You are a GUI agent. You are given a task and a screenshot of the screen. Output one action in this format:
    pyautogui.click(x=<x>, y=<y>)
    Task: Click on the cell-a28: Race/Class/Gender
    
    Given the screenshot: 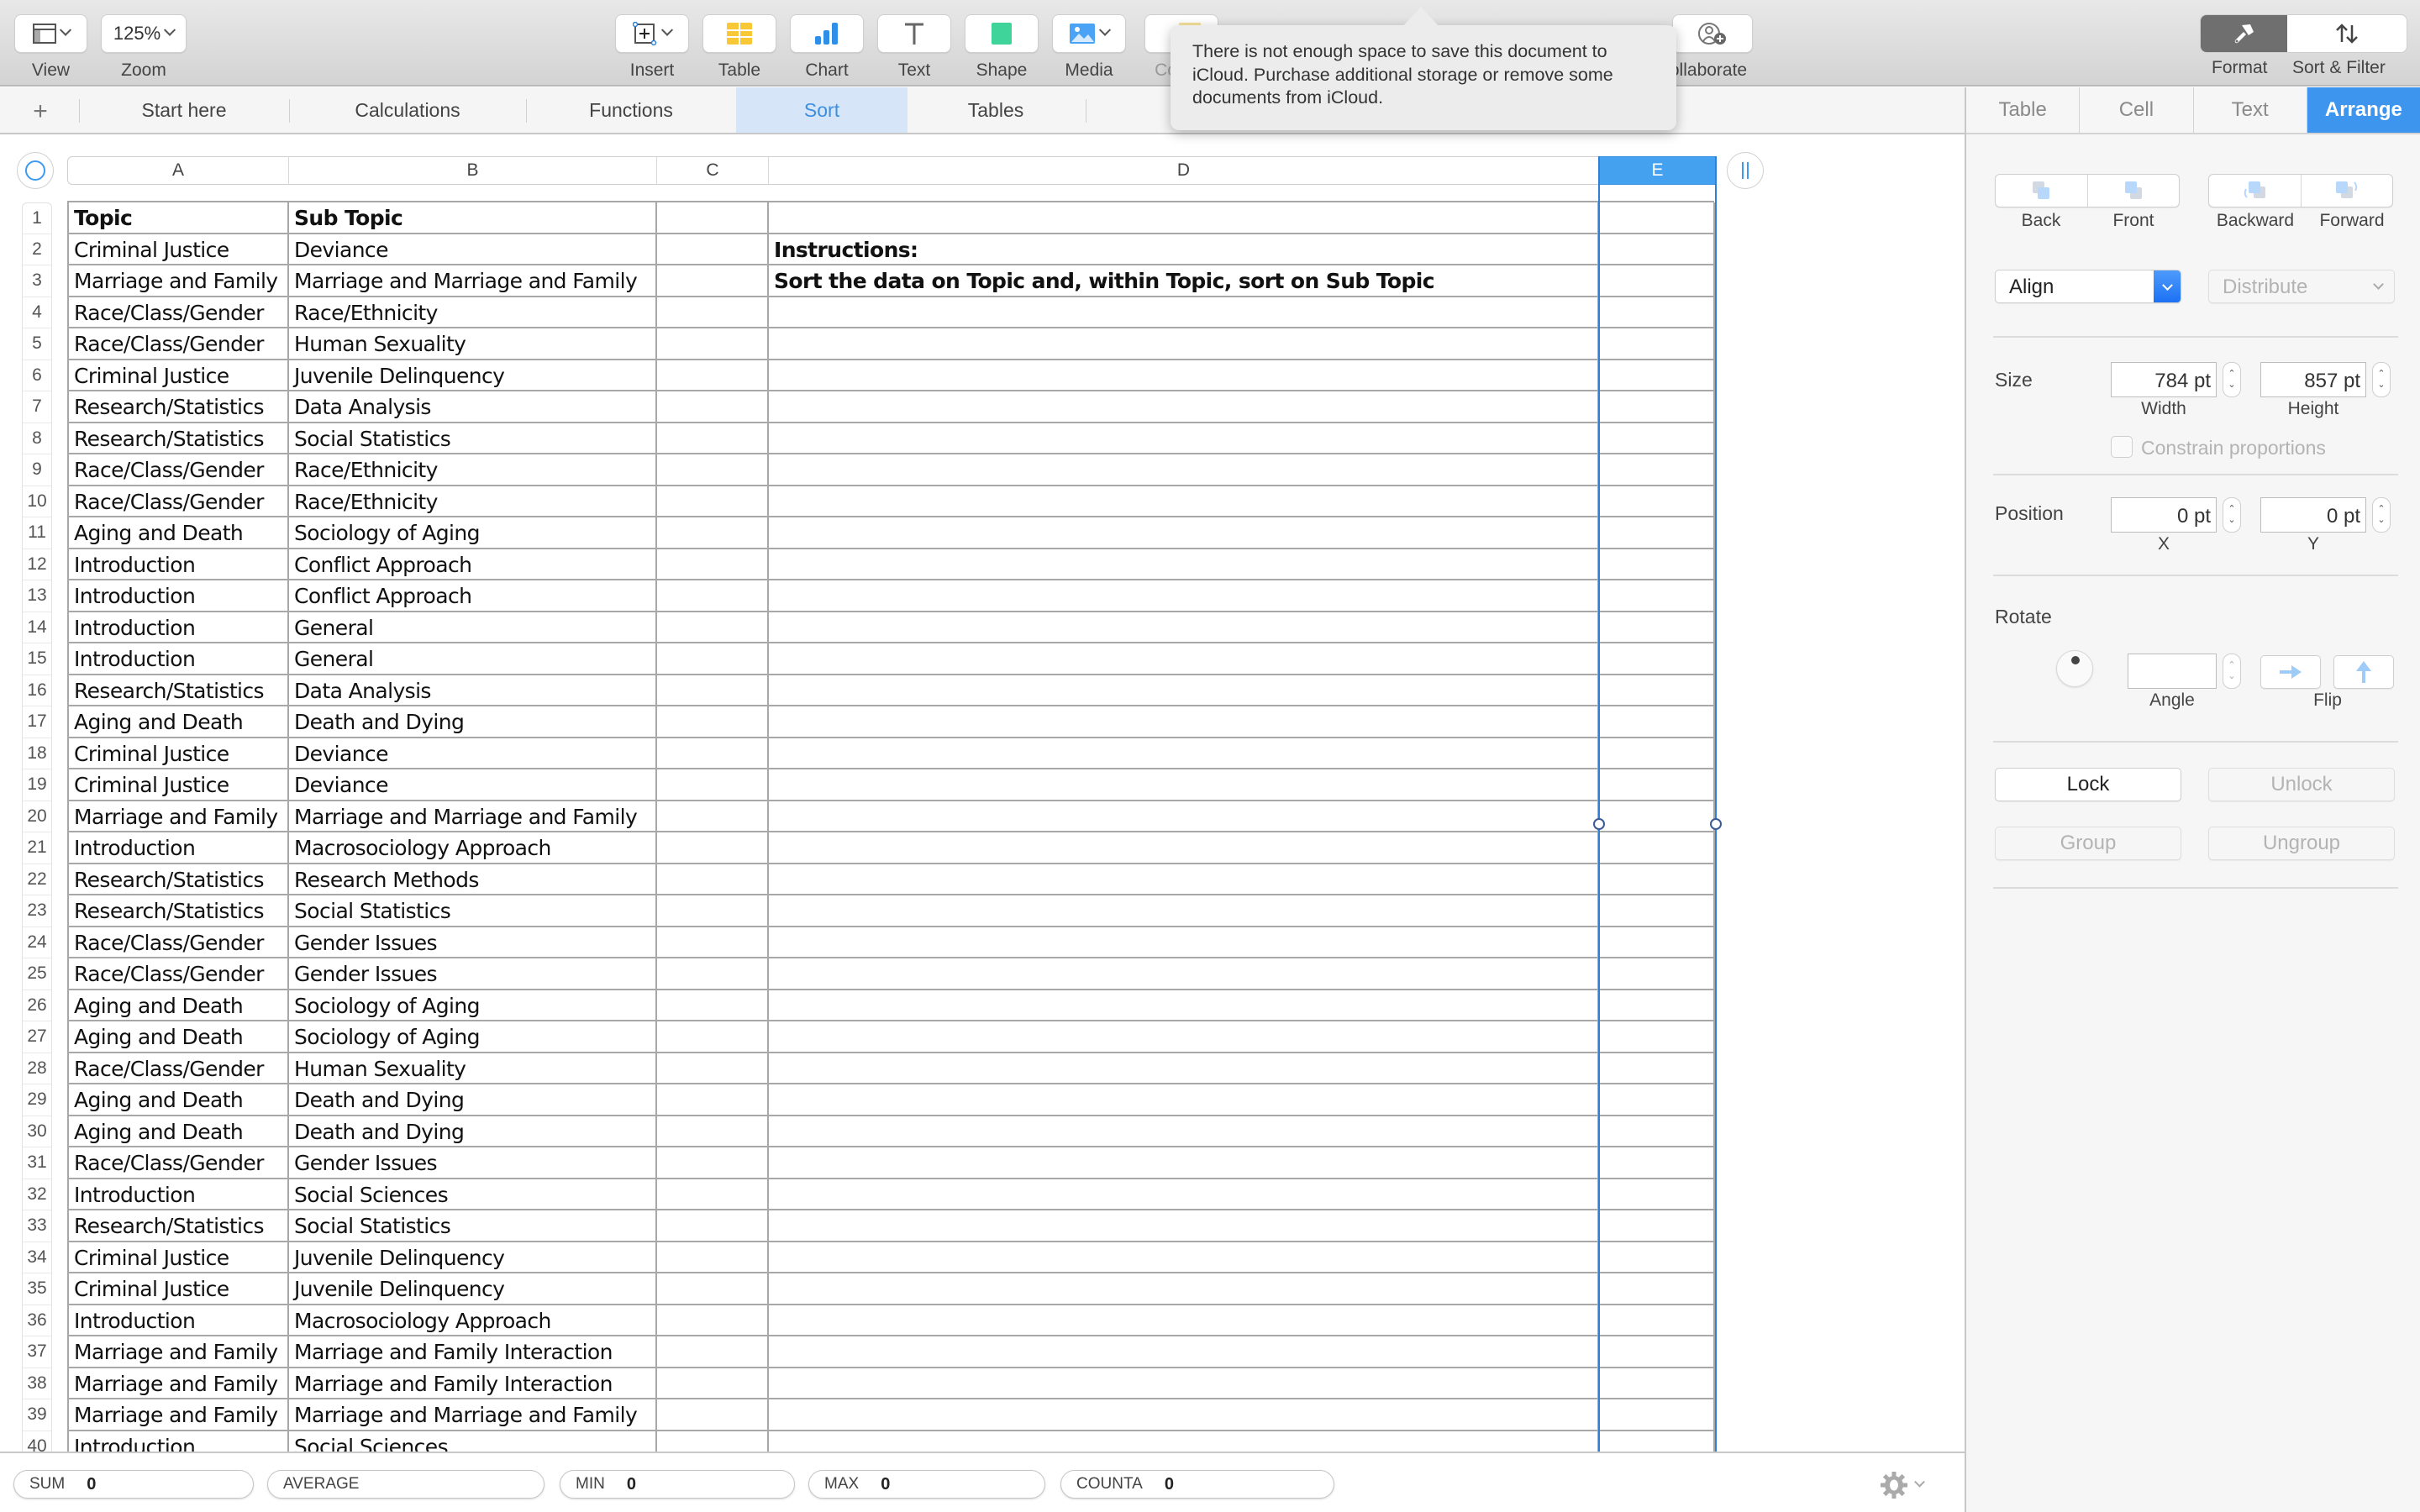 What is the action you would take?
    pyautogui.click(x=179, y=1068)
    